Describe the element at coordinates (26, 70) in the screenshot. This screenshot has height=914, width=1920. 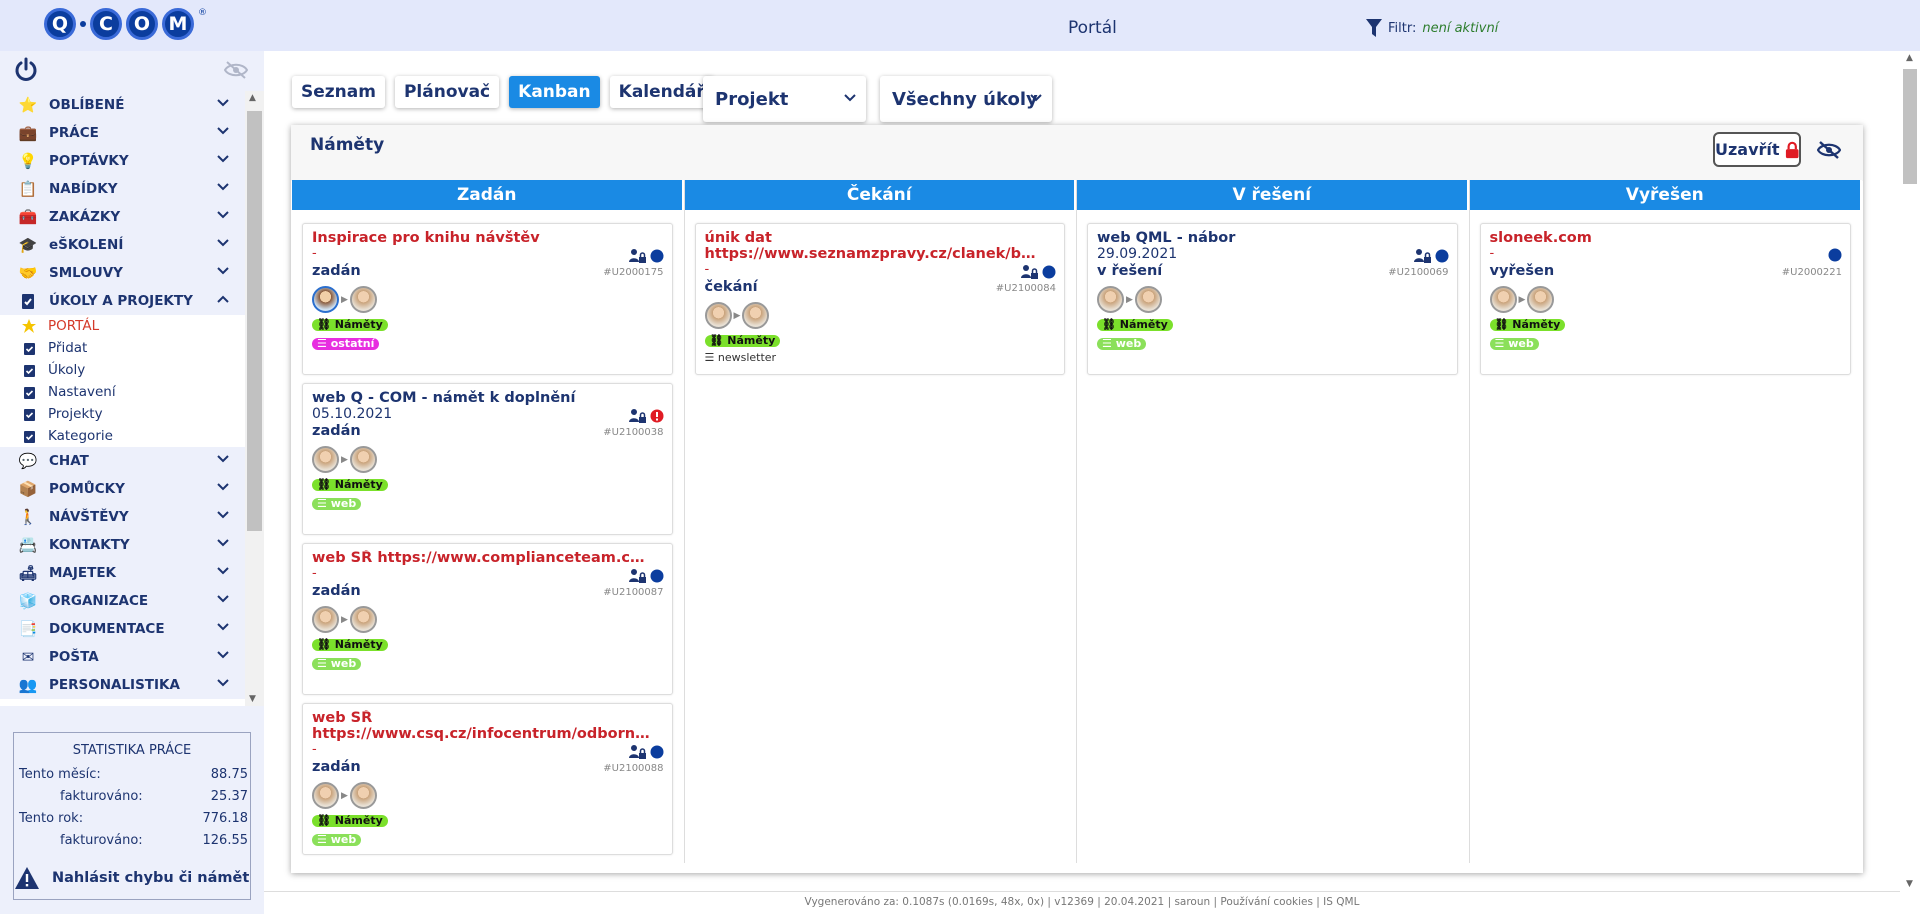
I see `power-icon` at that location.